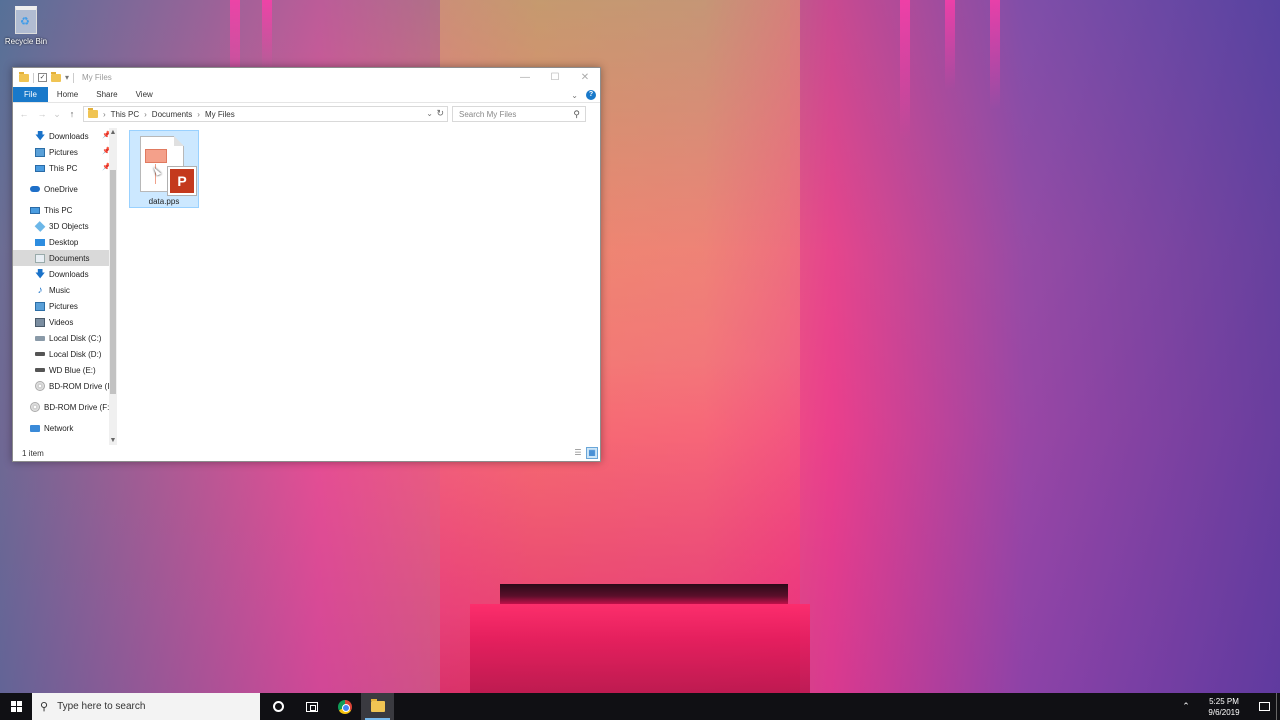 The width and height of the screenshot is (1280, 720). I want to click on nav-item-label: Downloads, so click(69, 136).